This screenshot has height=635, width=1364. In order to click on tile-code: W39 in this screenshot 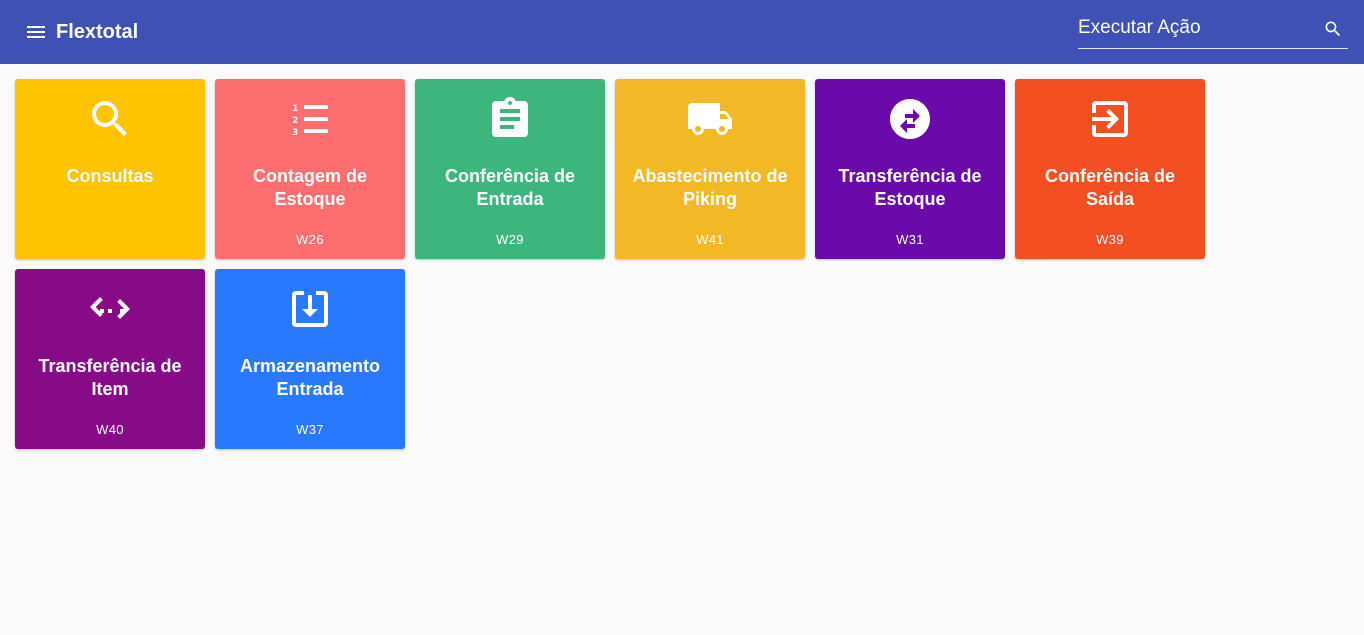, I will do `click(1110, 239)`.